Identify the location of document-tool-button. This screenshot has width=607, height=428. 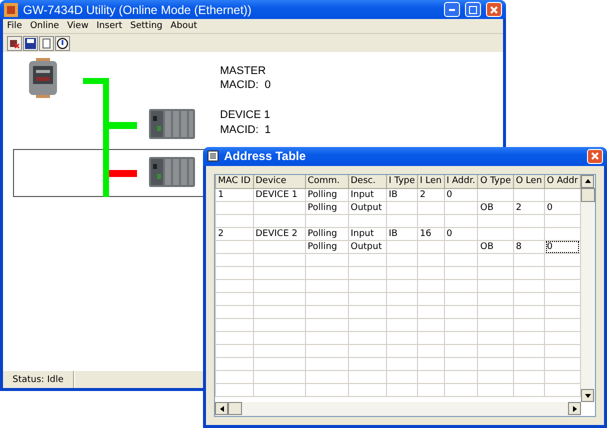
(46, 43).